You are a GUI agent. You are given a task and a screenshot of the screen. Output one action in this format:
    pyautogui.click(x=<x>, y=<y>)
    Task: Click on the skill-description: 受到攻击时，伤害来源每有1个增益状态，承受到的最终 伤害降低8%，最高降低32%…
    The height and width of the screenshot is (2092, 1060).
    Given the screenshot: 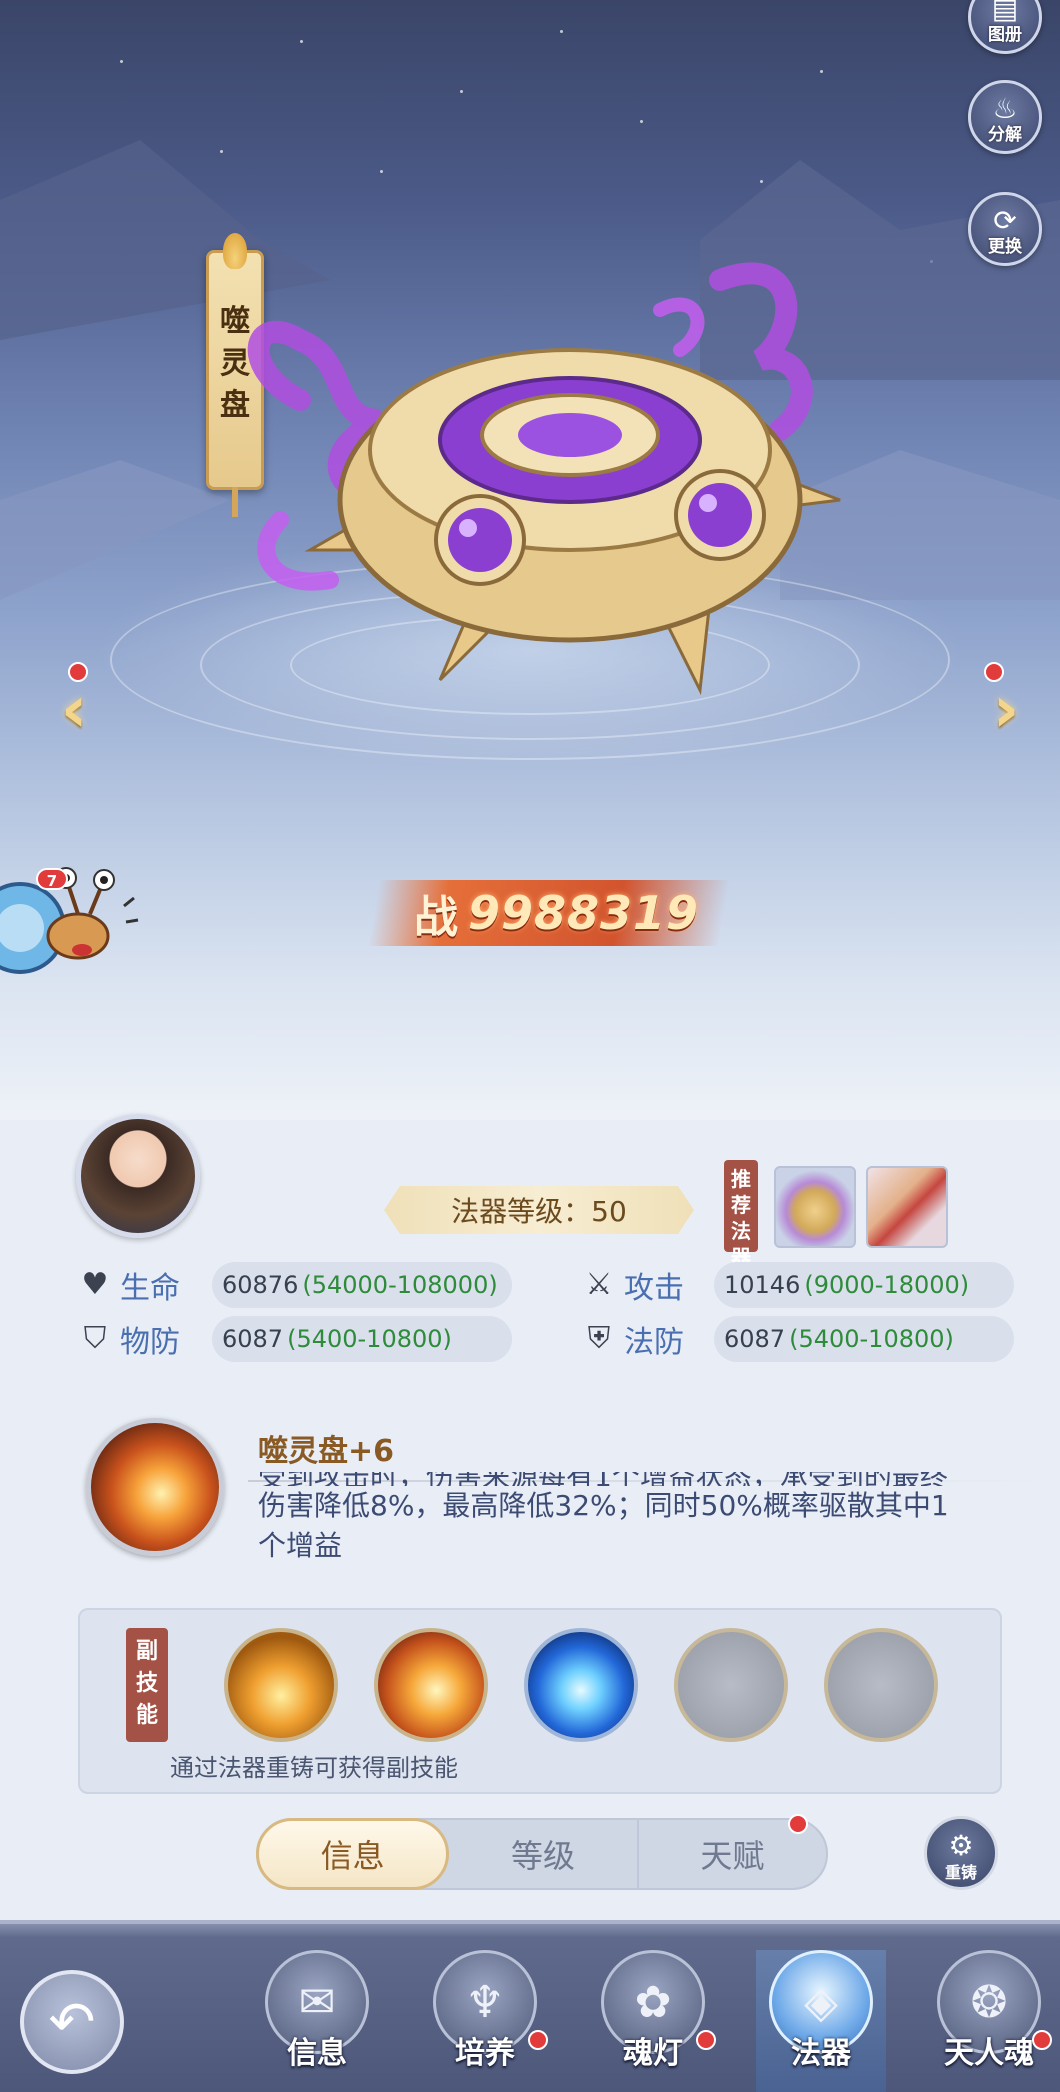 What is the action you would take?
    pyautogui.click(x=648, y=1532)
    